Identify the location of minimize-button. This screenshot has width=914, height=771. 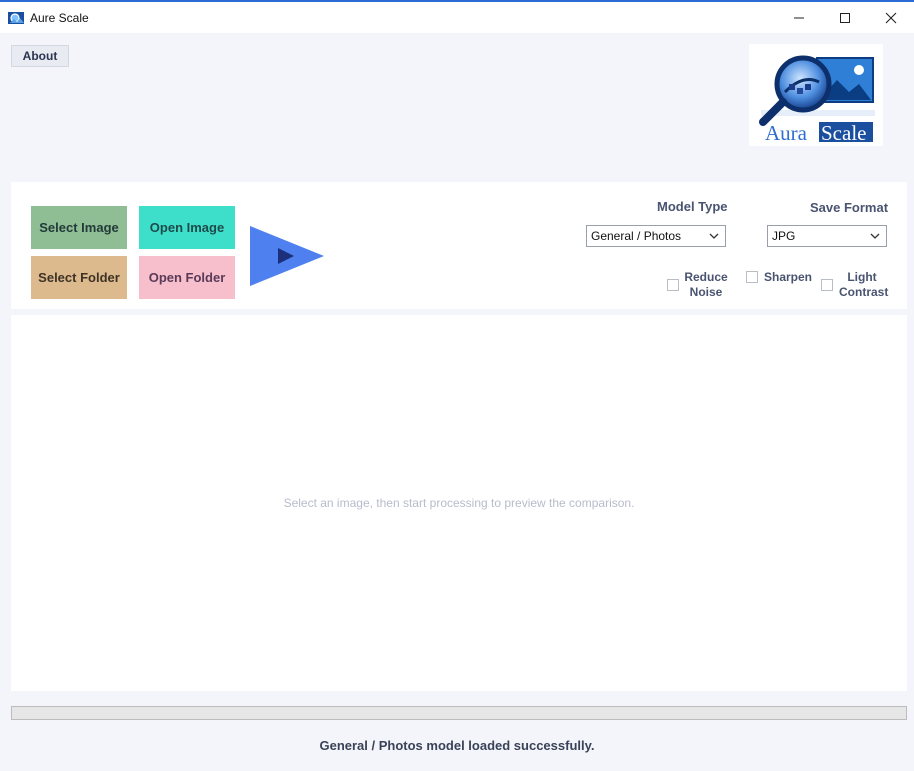
(799, 17).